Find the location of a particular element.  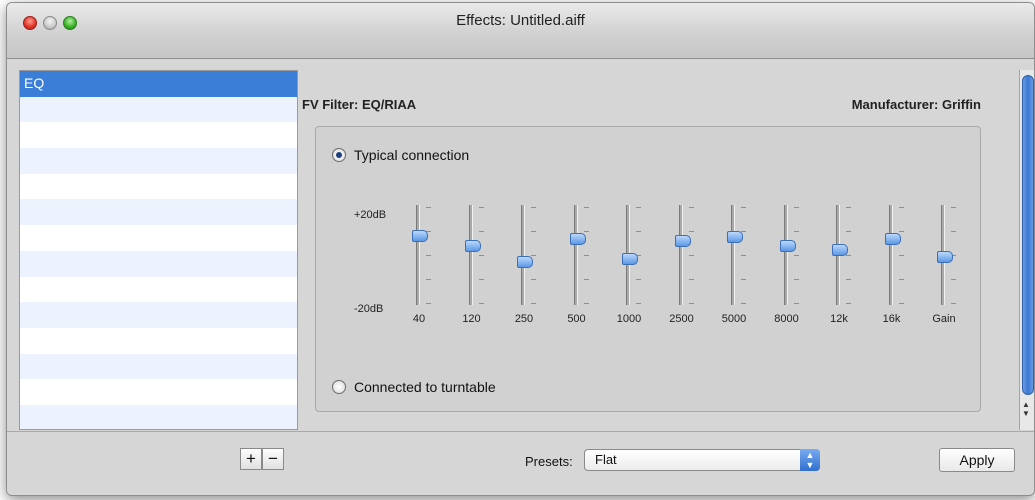

band-label: Gain is located at coordinates (944, 319).